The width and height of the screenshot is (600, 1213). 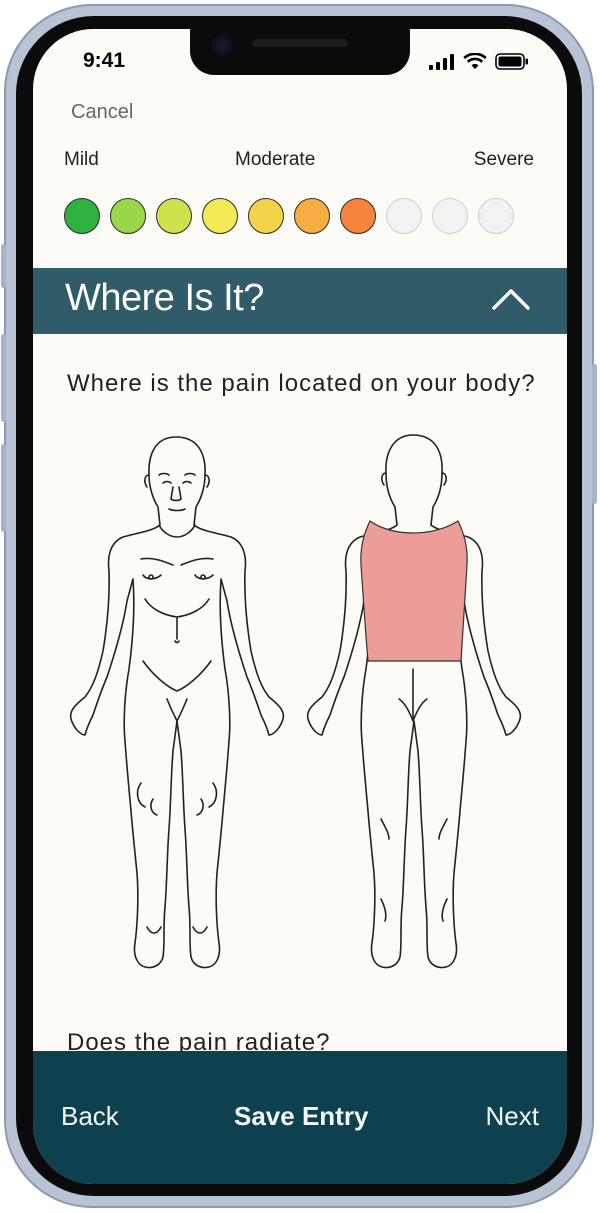 What do you see at coordinates (503, 159) in the screenshot?
I see `severity-label-severe: Severe` at bounding box center [503, 159].